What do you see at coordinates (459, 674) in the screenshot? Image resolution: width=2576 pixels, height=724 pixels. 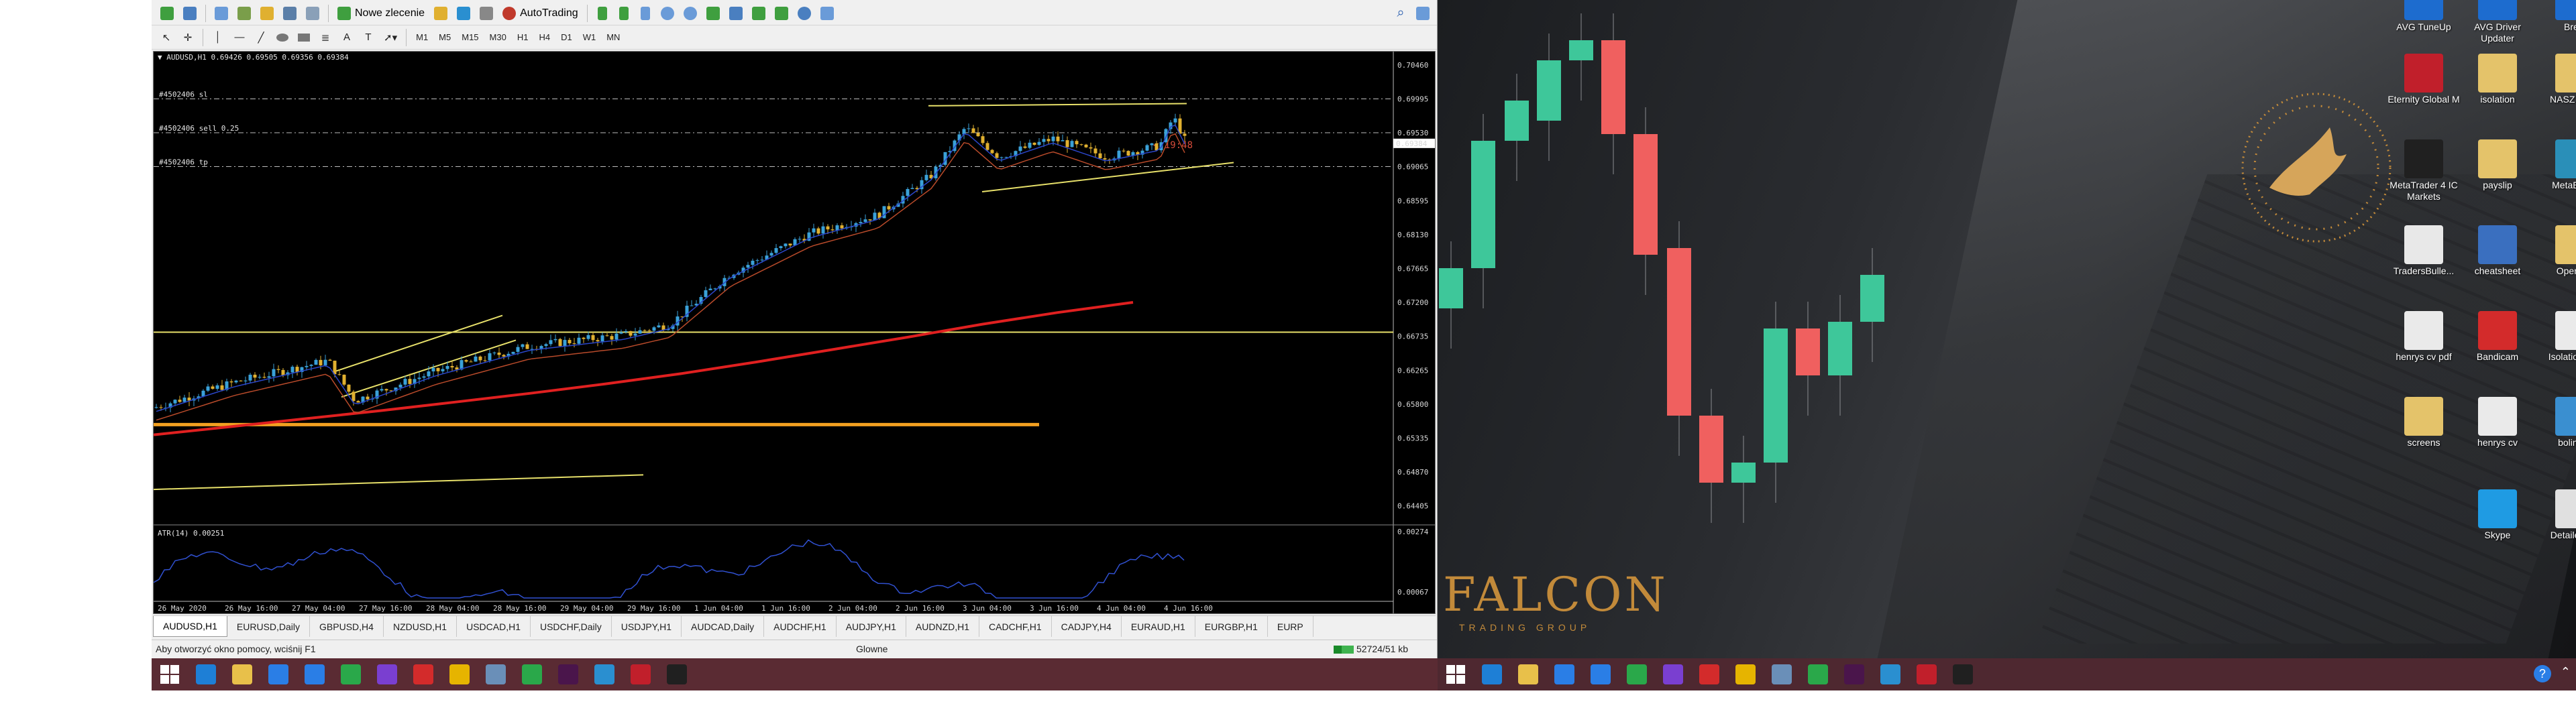 I see `taskbar-chrome-button` at bounding box center [459, 674].